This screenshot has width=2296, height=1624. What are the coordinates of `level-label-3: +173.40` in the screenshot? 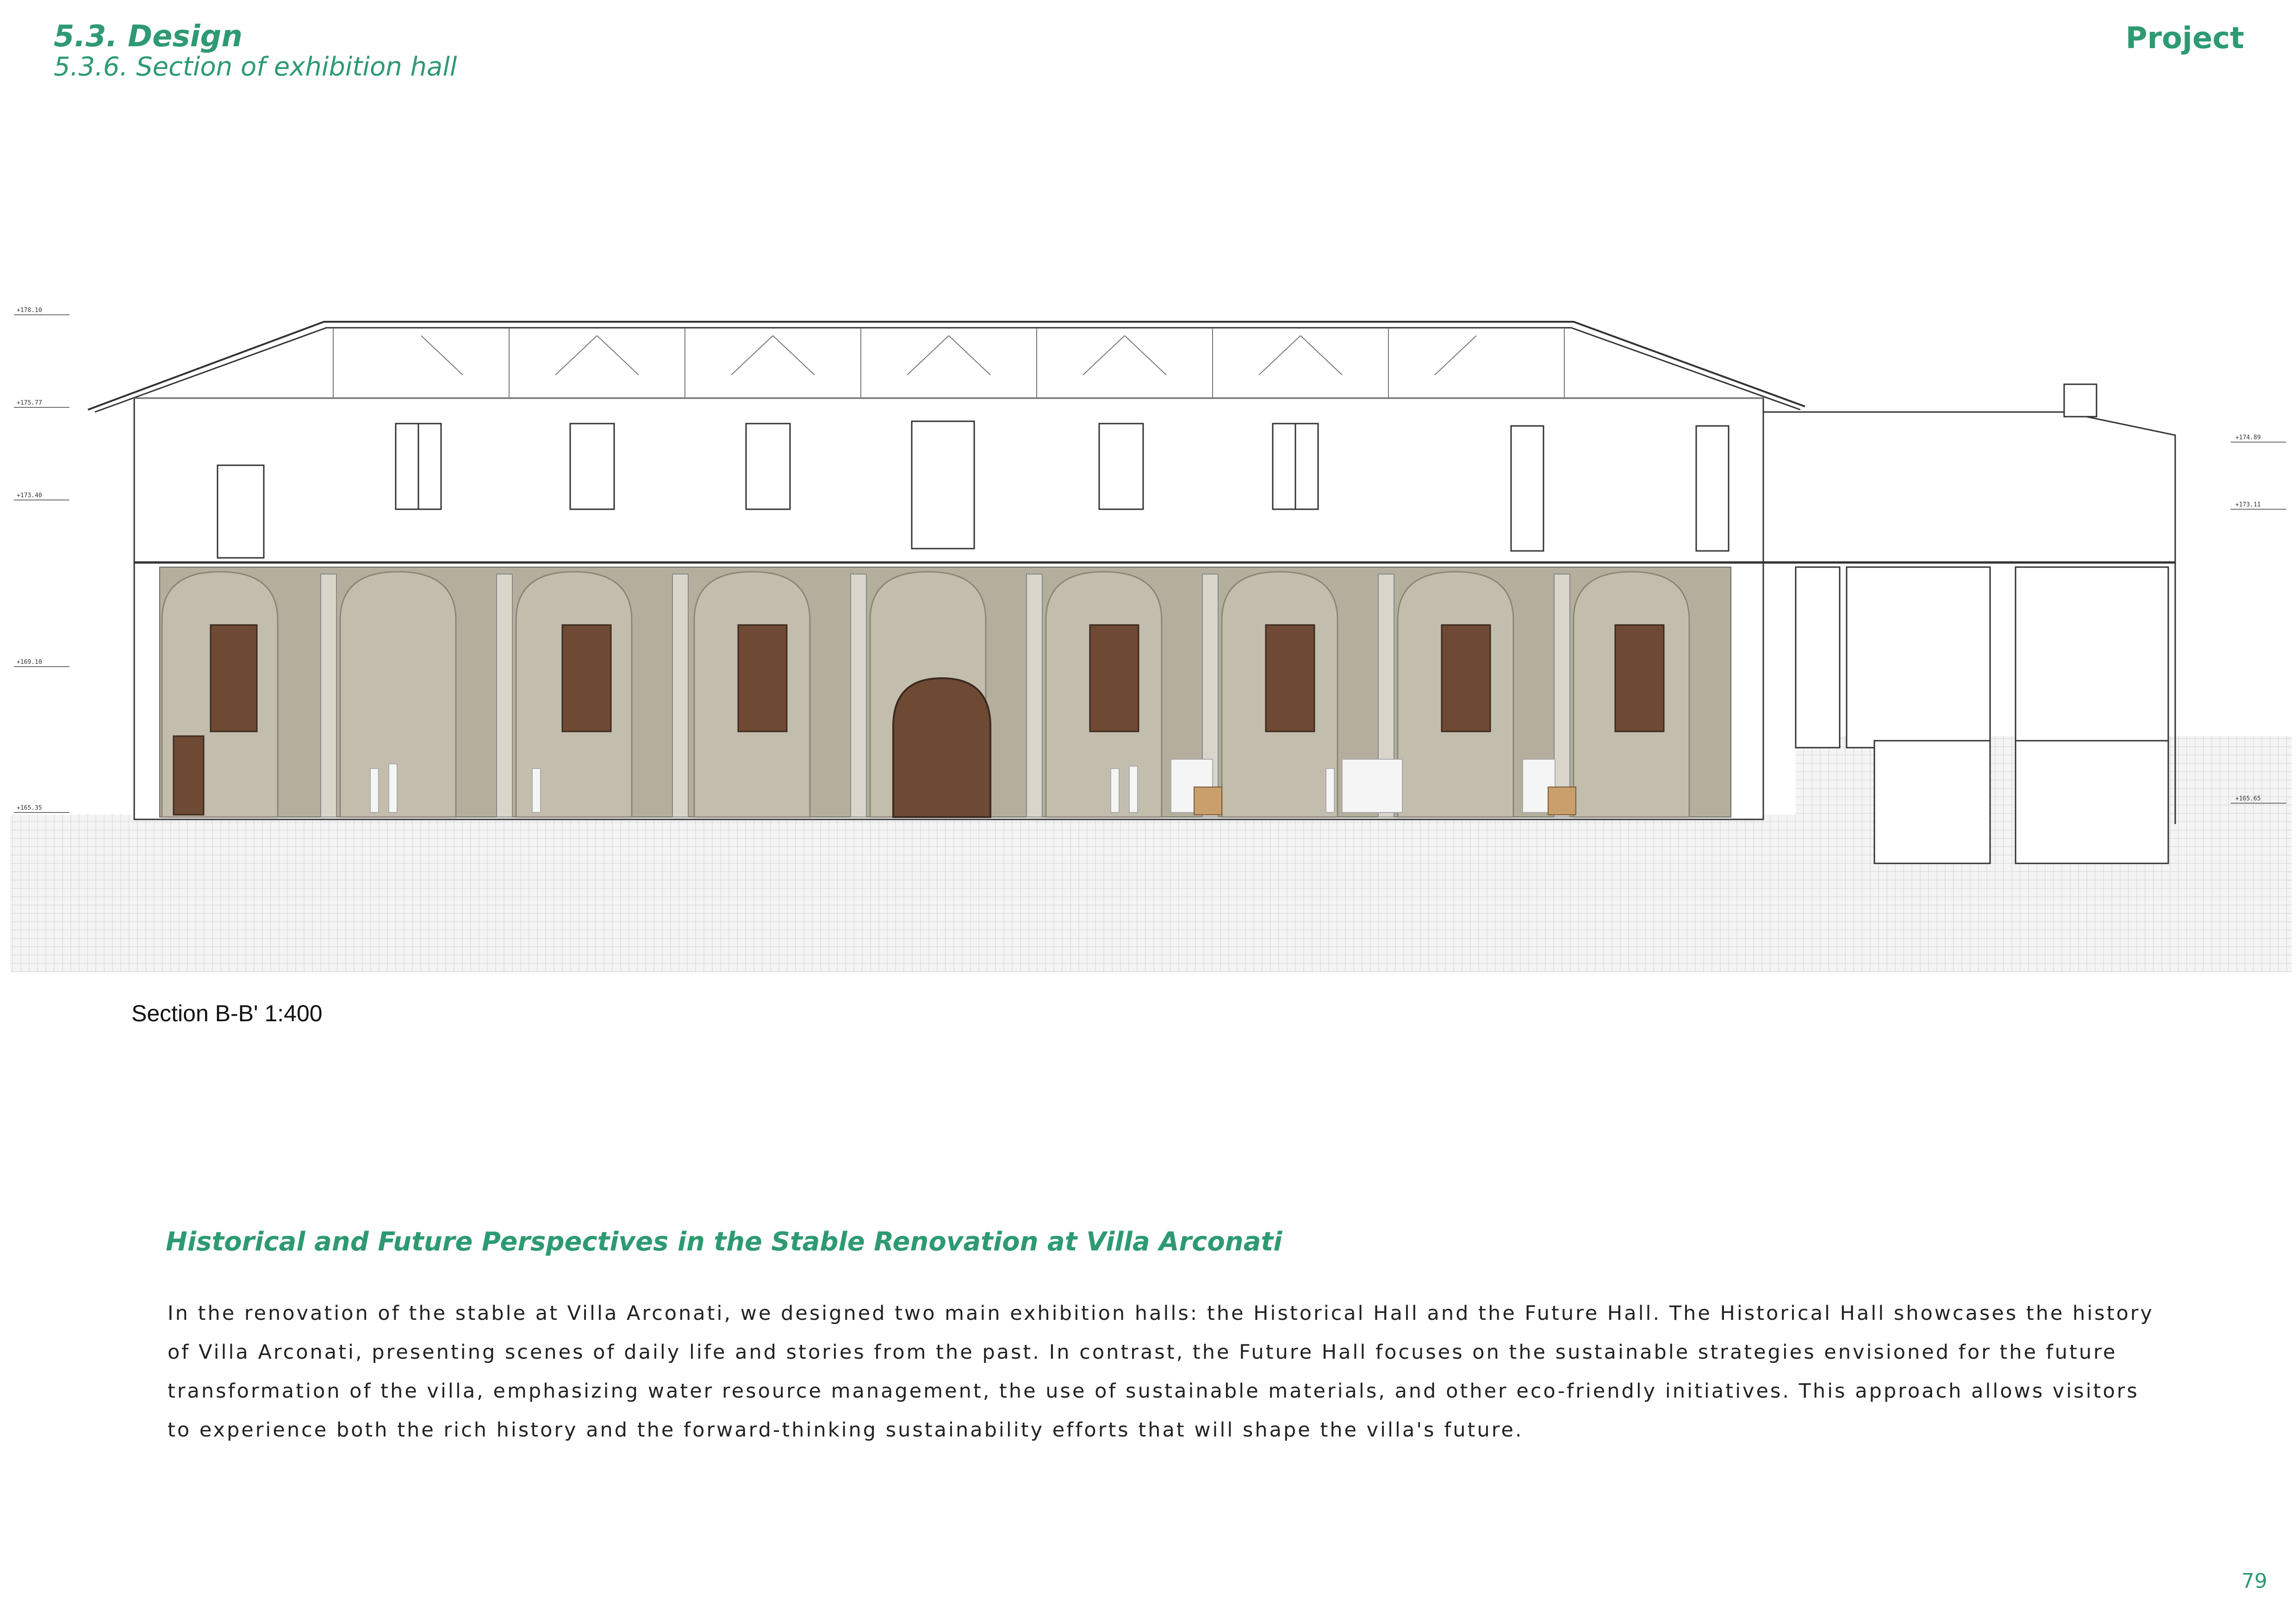 It's located at (29, 495).